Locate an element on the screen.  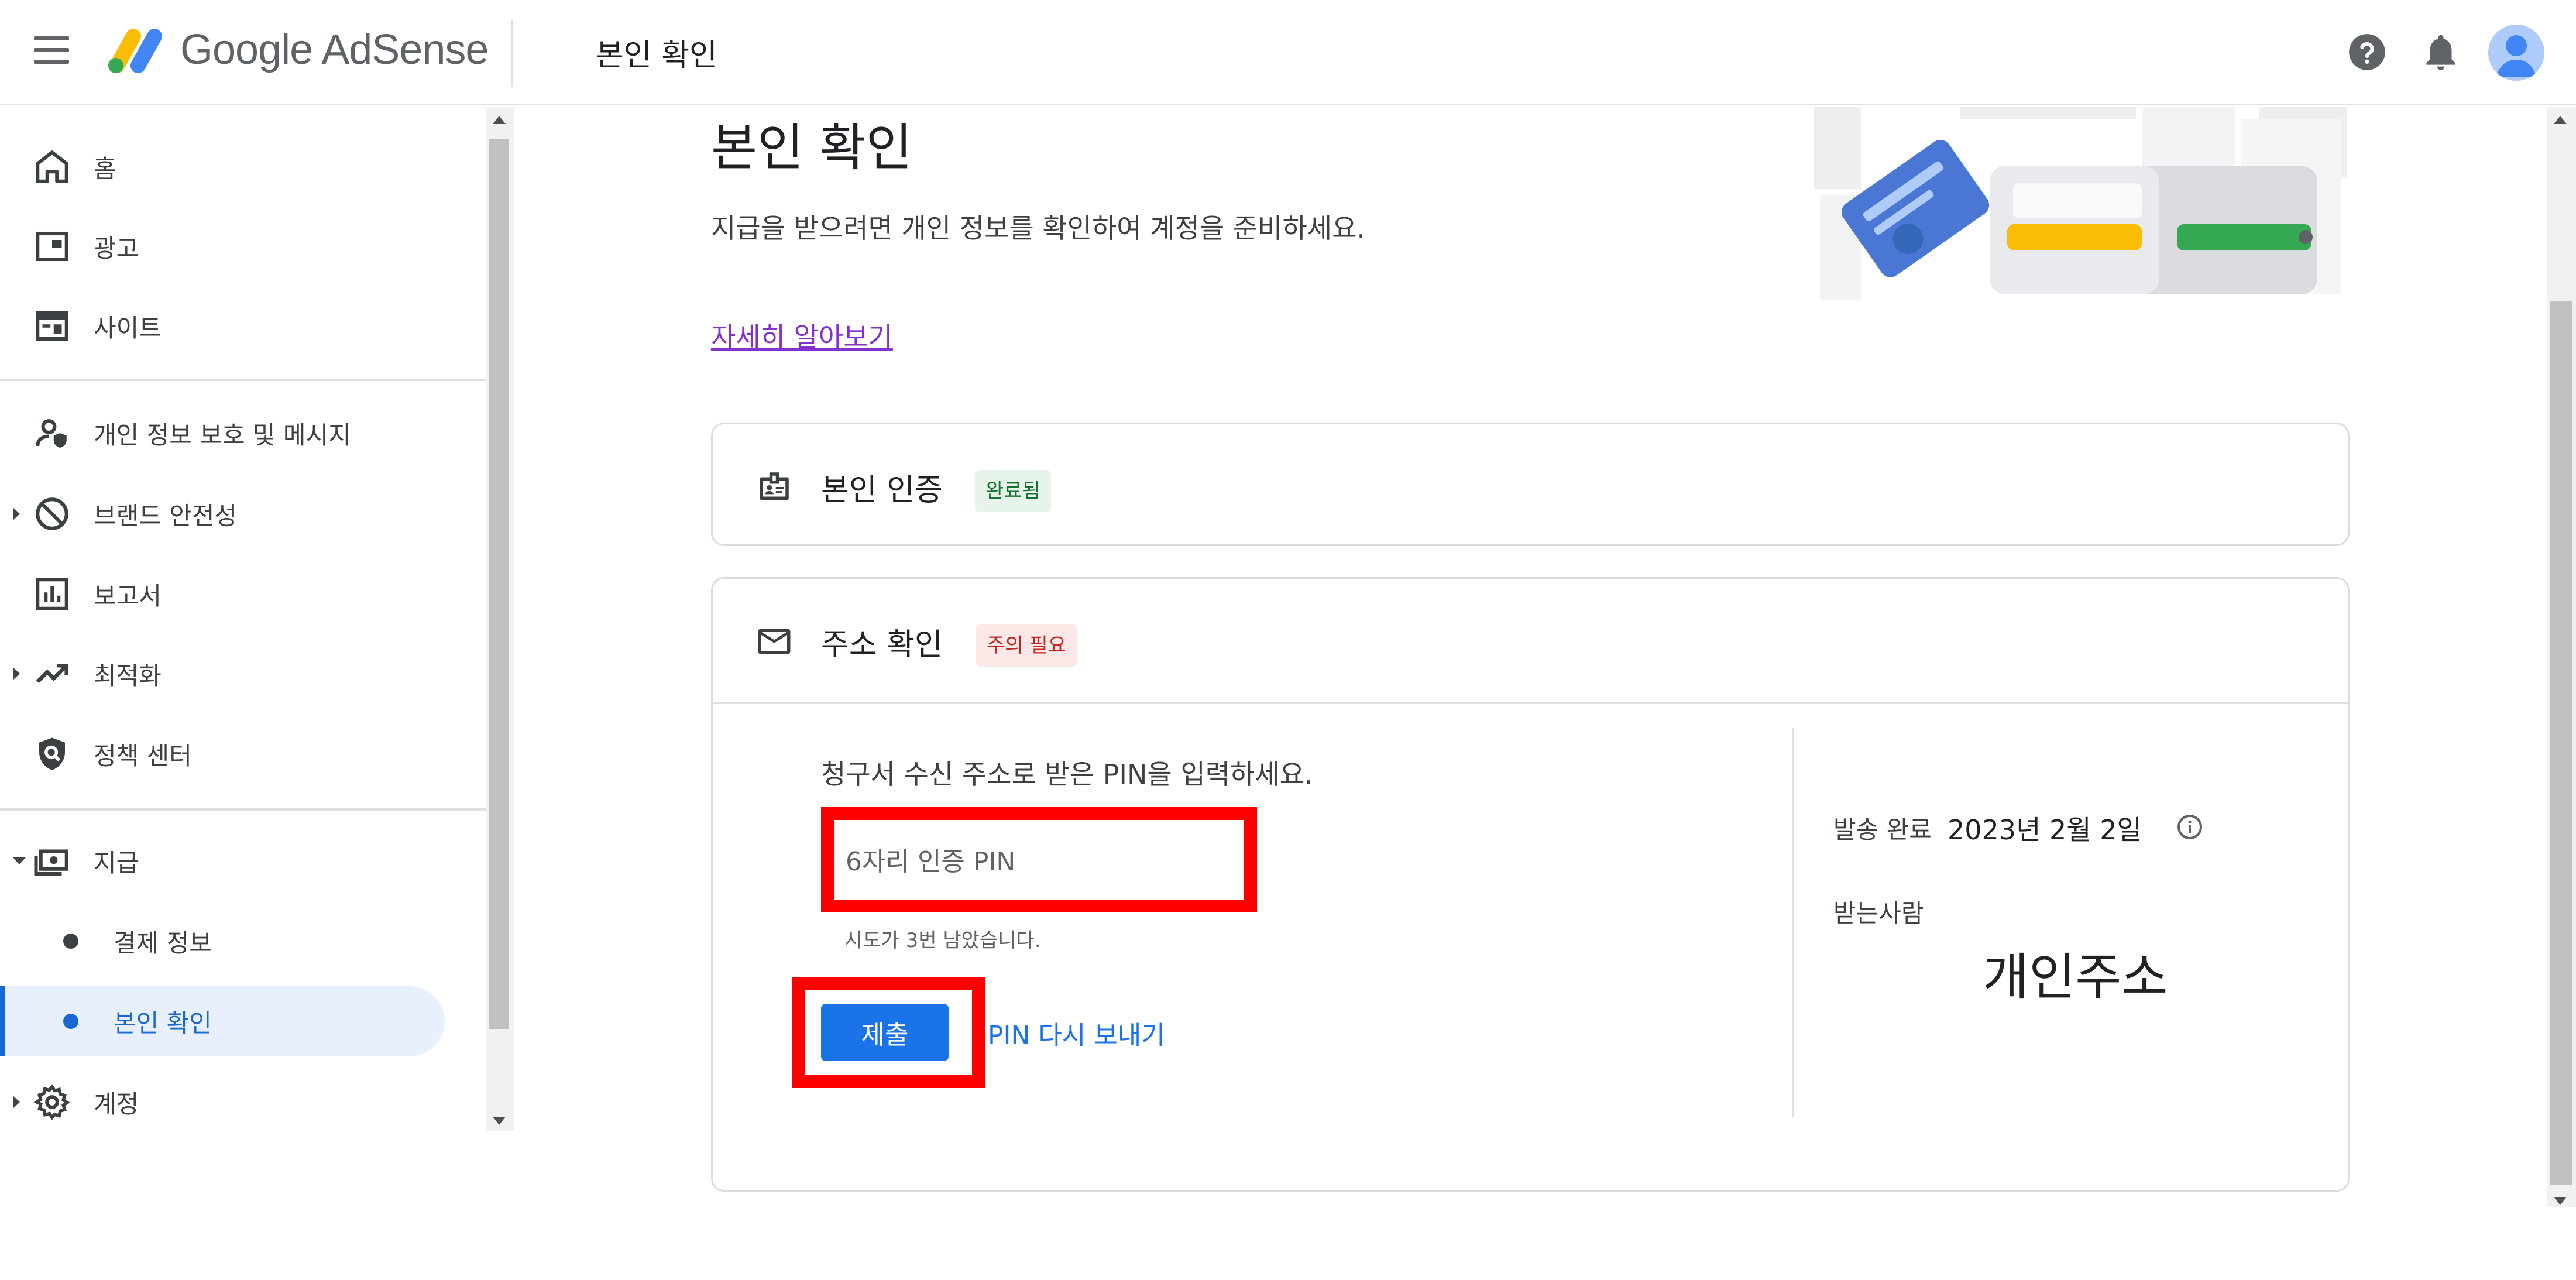
learn-more-link: 자세히 알아보기 is located at coordinates (802, 335).